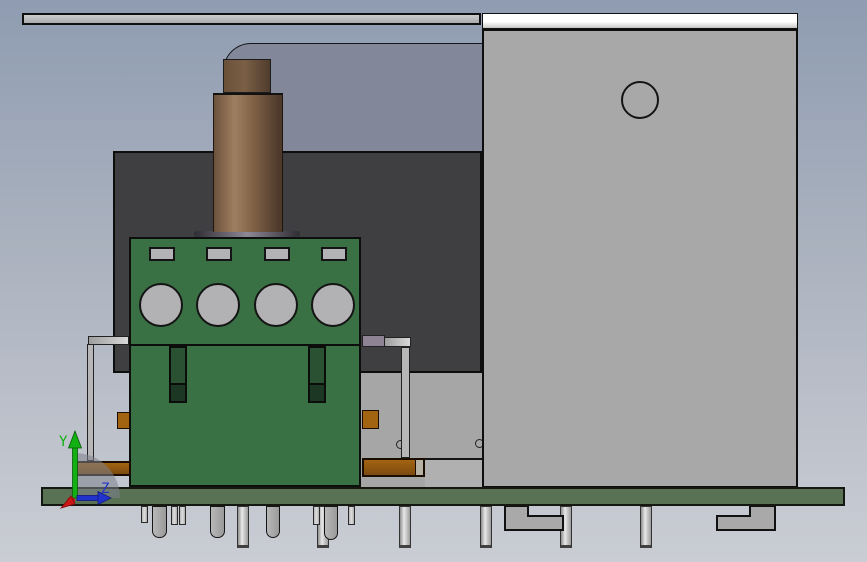  Describe the element at coordinates (453, 473) in the screenshot. I see `side-panel-lower-strip` at that location.